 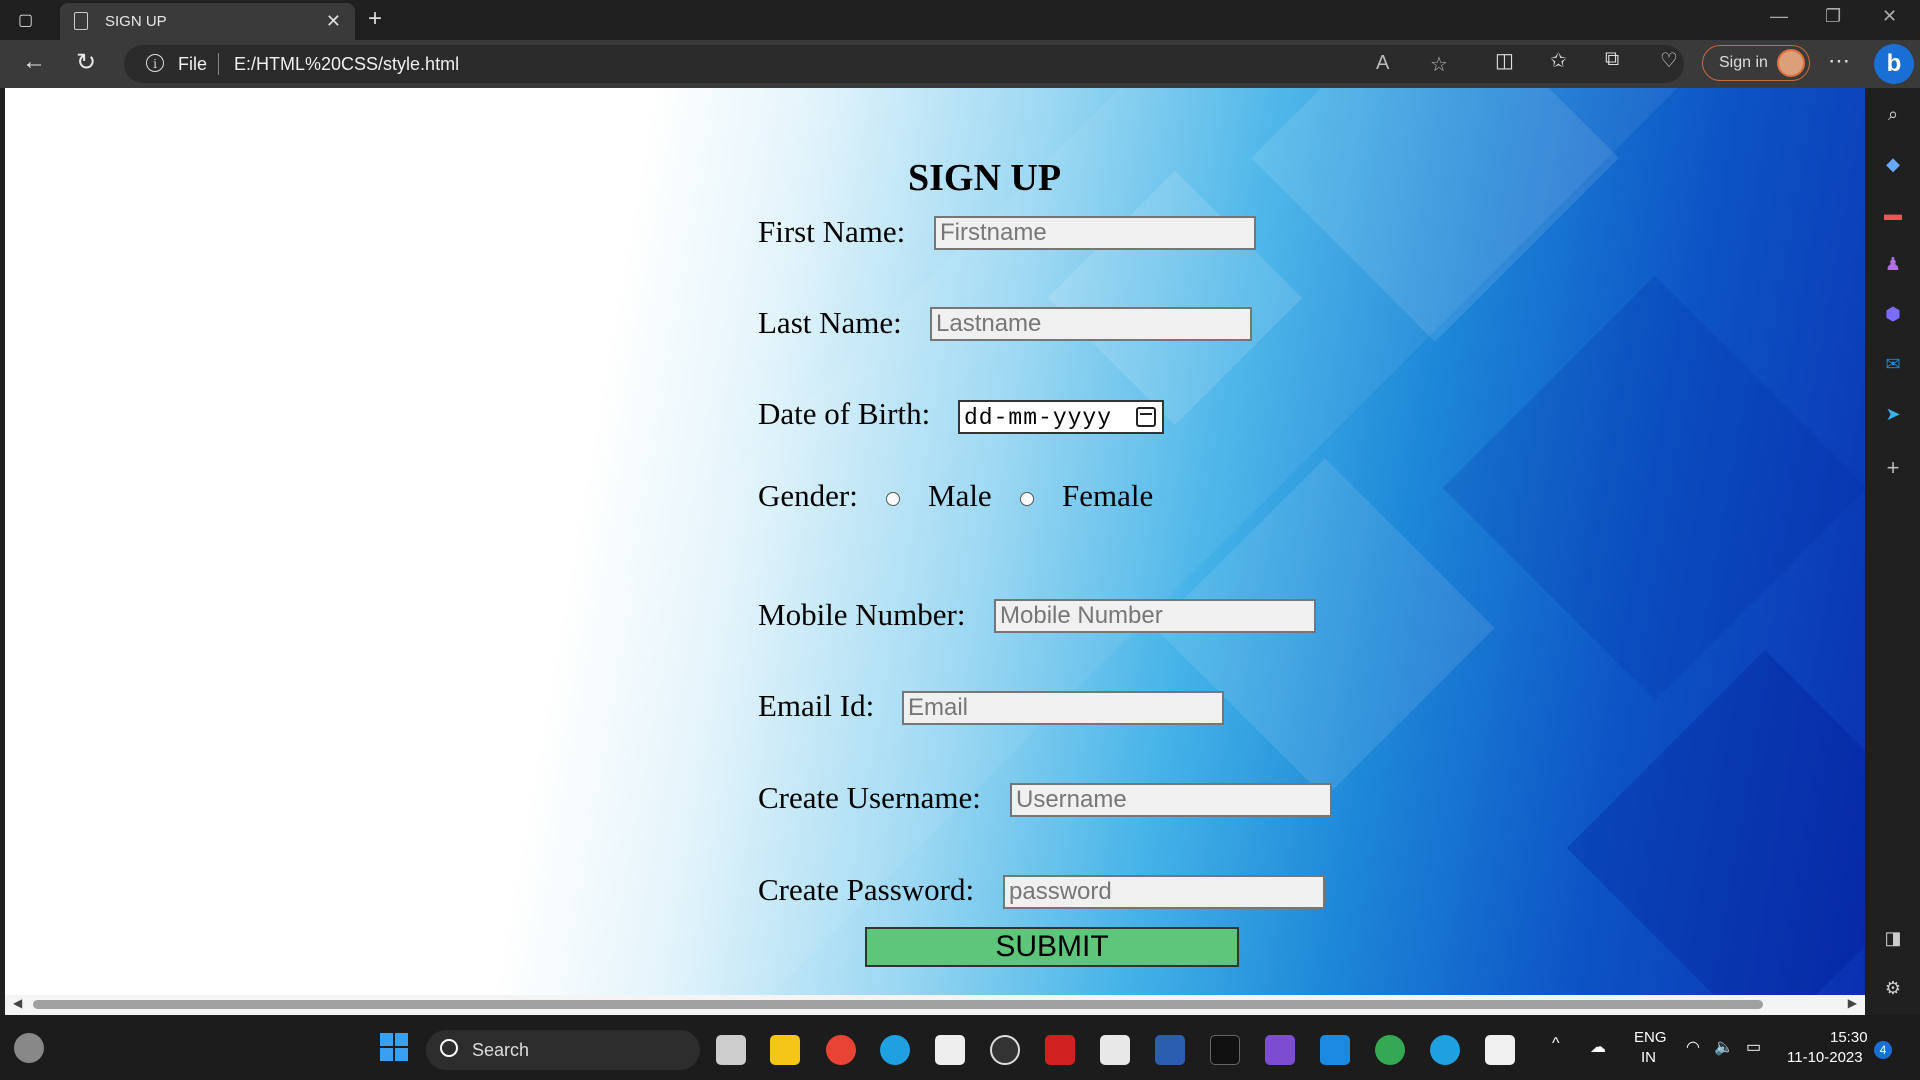 I want to click on first-name-label: First Name:, so click(x=832, y=231).